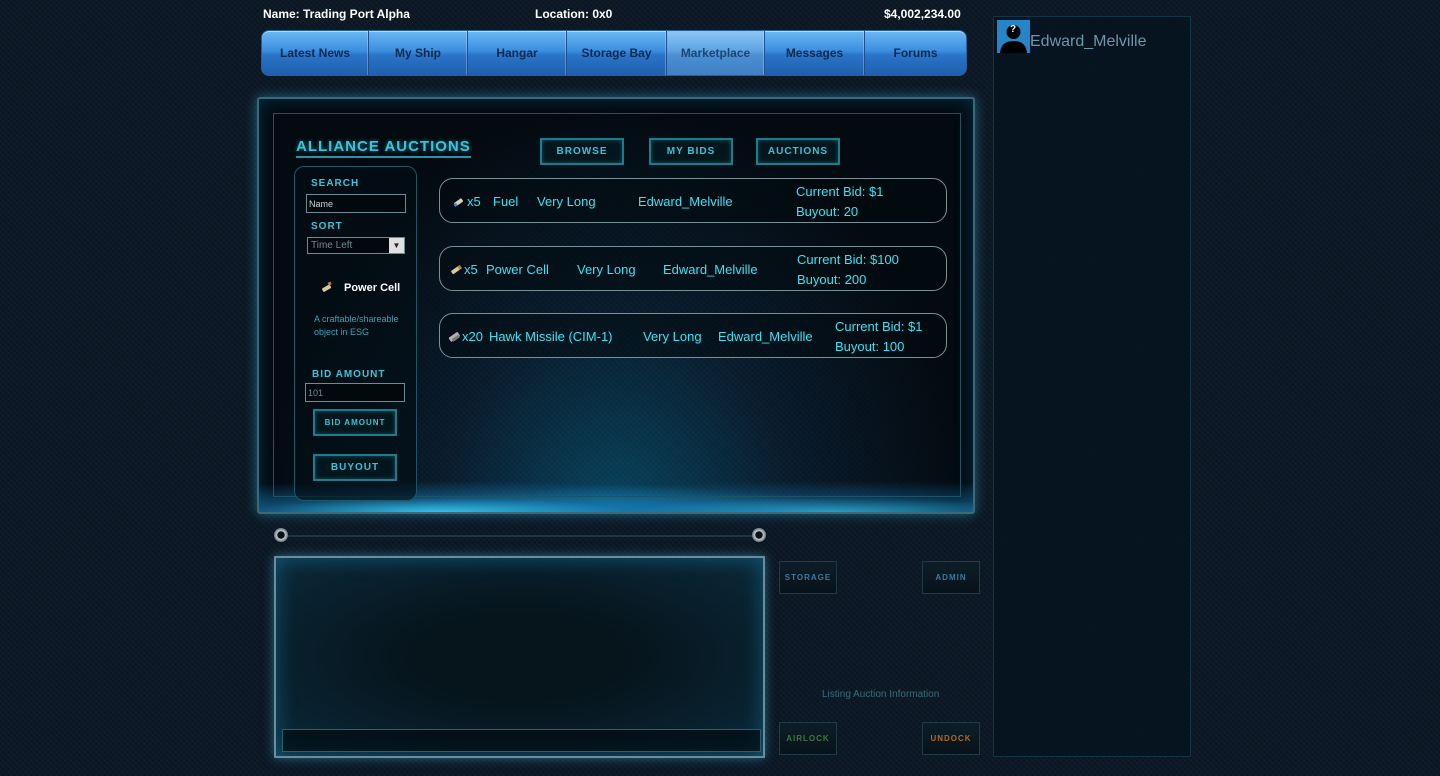  Describe the element at coordinates (881, 694) in the screenshot. I see `listing-auction-info: Listing Auction Information` at that location.